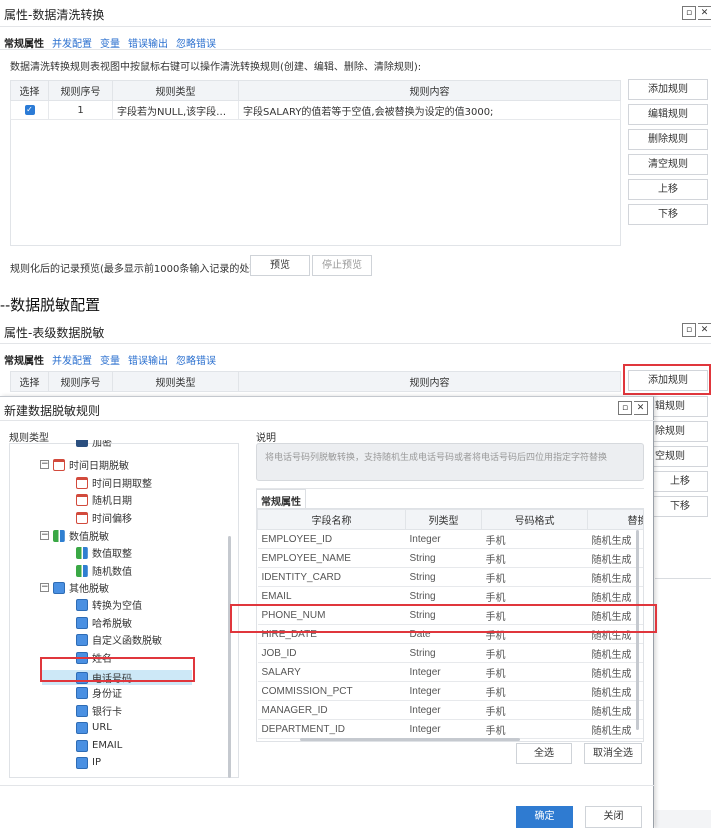 Image resolution: width=711 pixels, height=828 pixels. Describe the element at coordinates (99, 745) in the screenshot. I see `tree-item: EMAIL` at that location.